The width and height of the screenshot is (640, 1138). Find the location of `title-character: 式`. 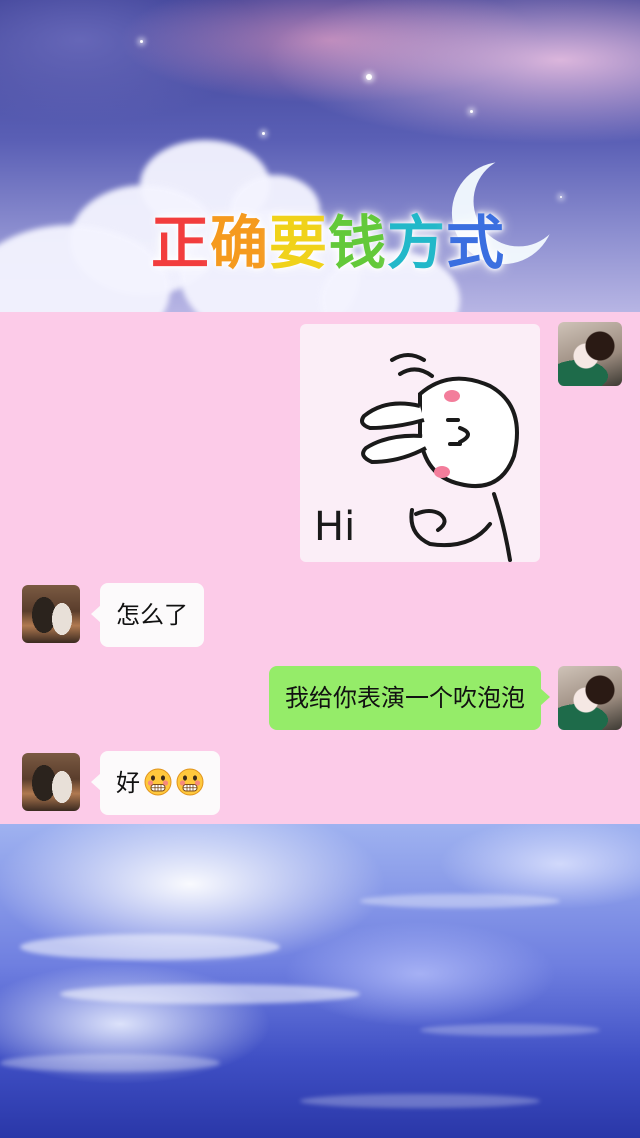

title-character: 式 is located at coordinates (476, 243).